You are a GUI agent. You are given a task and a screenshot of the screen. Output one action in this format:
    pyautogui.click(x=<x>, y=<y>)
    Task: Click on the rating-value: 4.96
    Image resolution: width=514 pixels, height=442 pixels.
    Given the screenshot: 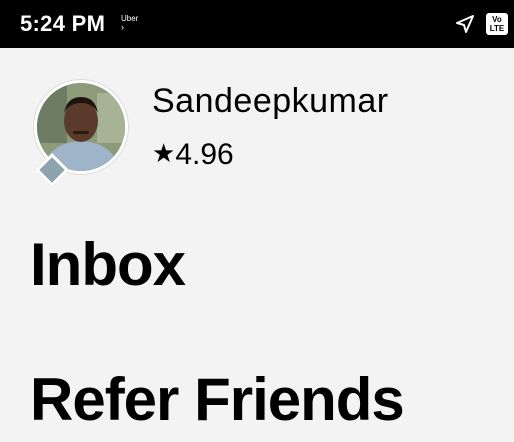 What is the action you would take?
    pyautogui.click(x=204, y=154)
    